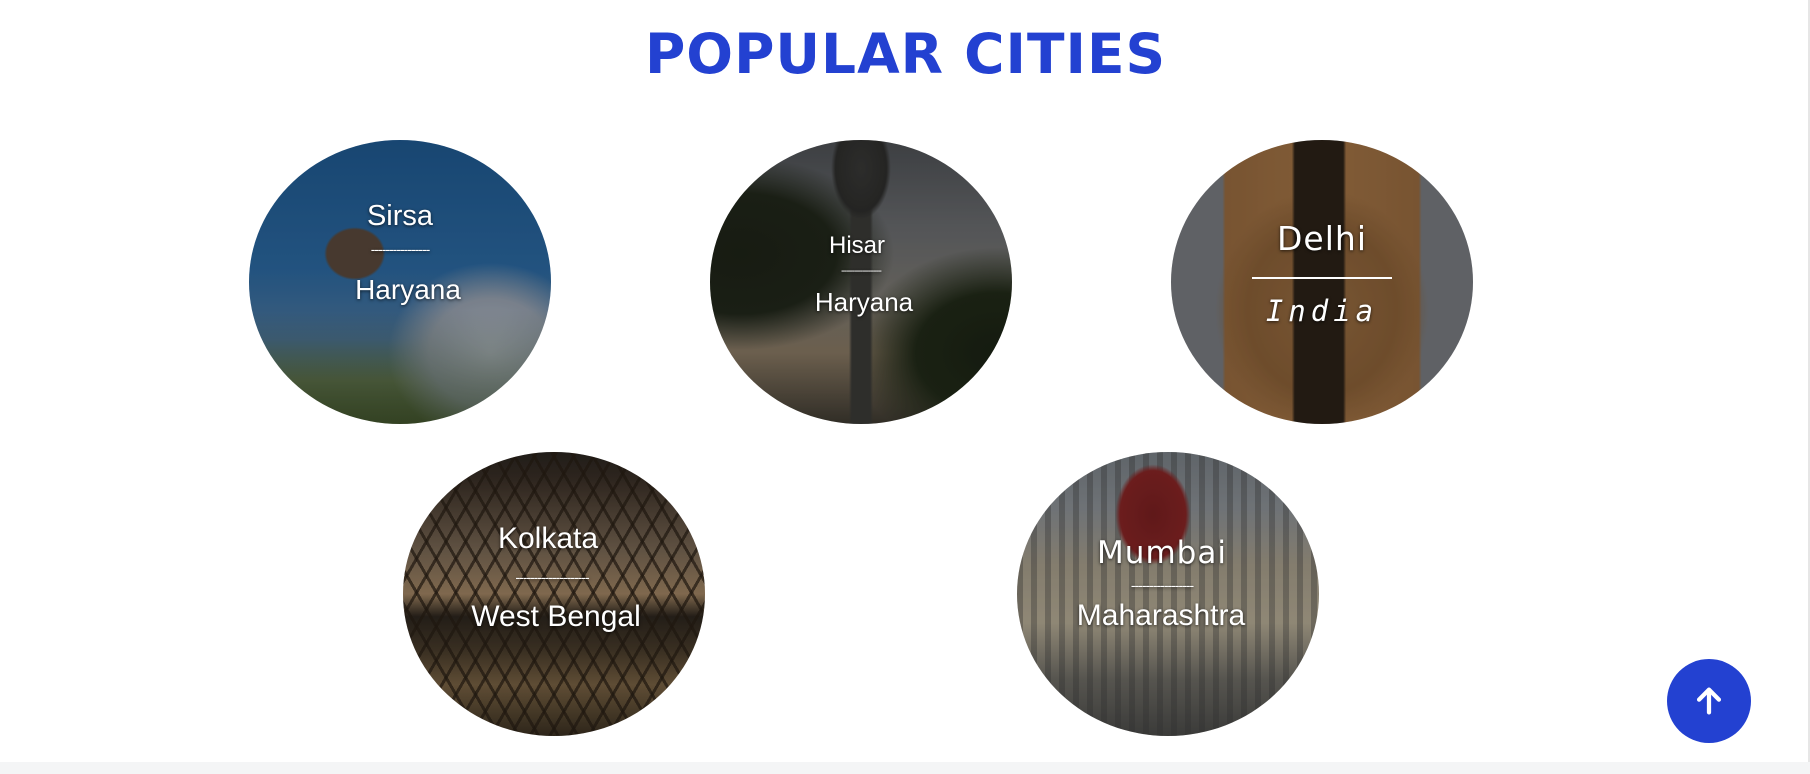 Image resolution: width=1810 pixels, height=774 pixels. I want to click on city-name: Hisar, so click(856, 245).